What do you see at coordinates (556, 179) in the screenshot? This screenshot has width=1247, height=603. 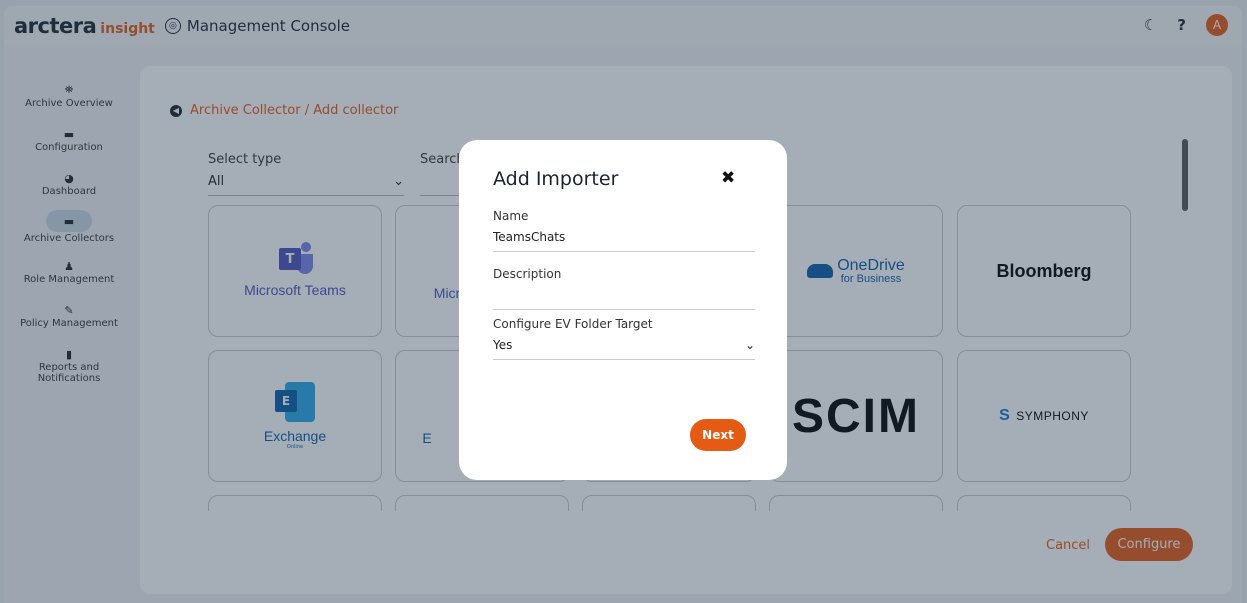 I see `dialog-title: Add Importer` at bounding box center [556, 179].